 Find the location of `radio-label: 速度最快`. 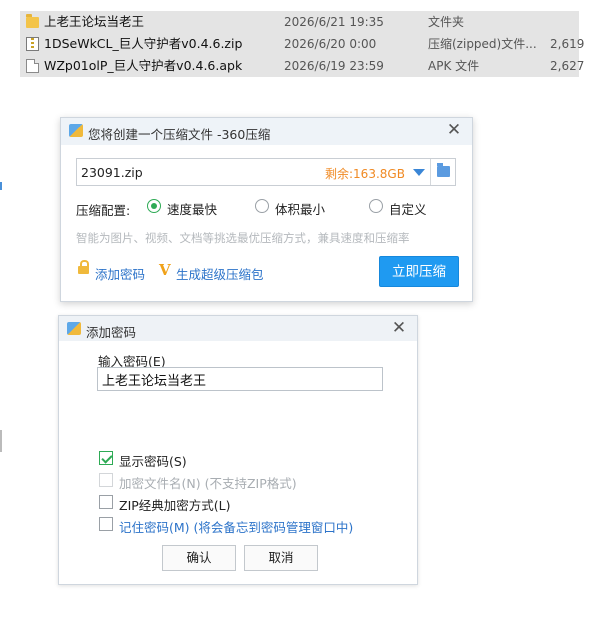

radio-label: 速度最快 is located at coordinates (192, 209).